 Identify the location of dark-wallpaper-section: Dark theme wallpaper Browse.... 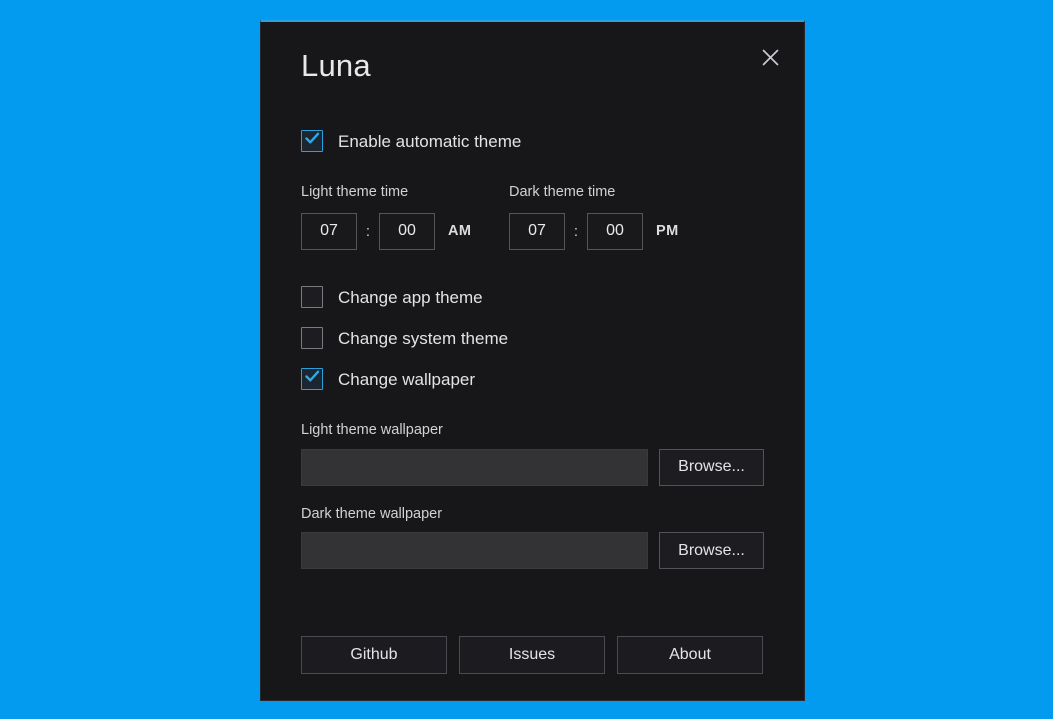
(532, 537).